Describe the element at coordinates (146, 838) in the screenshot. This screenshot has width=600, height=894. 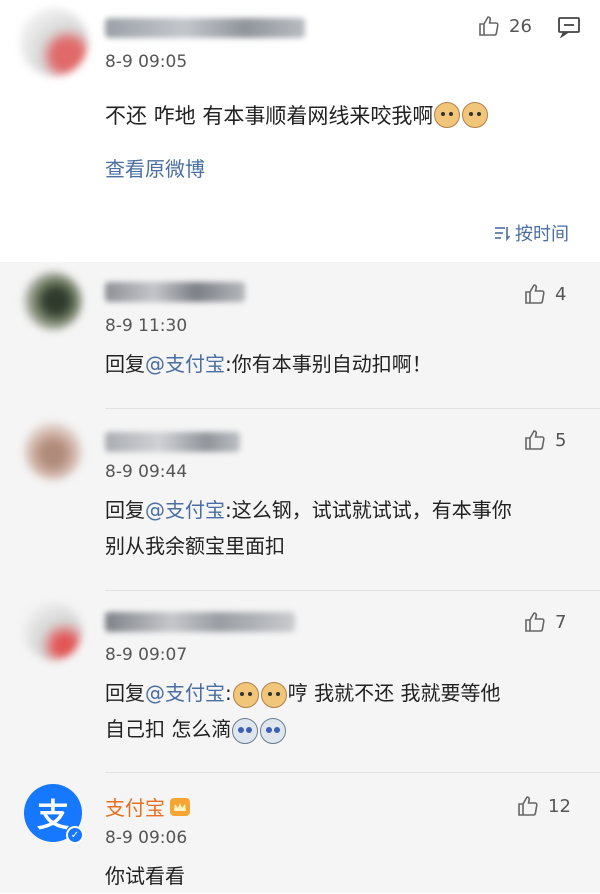
I see `reply-time: 8-9 09:06` at that location.